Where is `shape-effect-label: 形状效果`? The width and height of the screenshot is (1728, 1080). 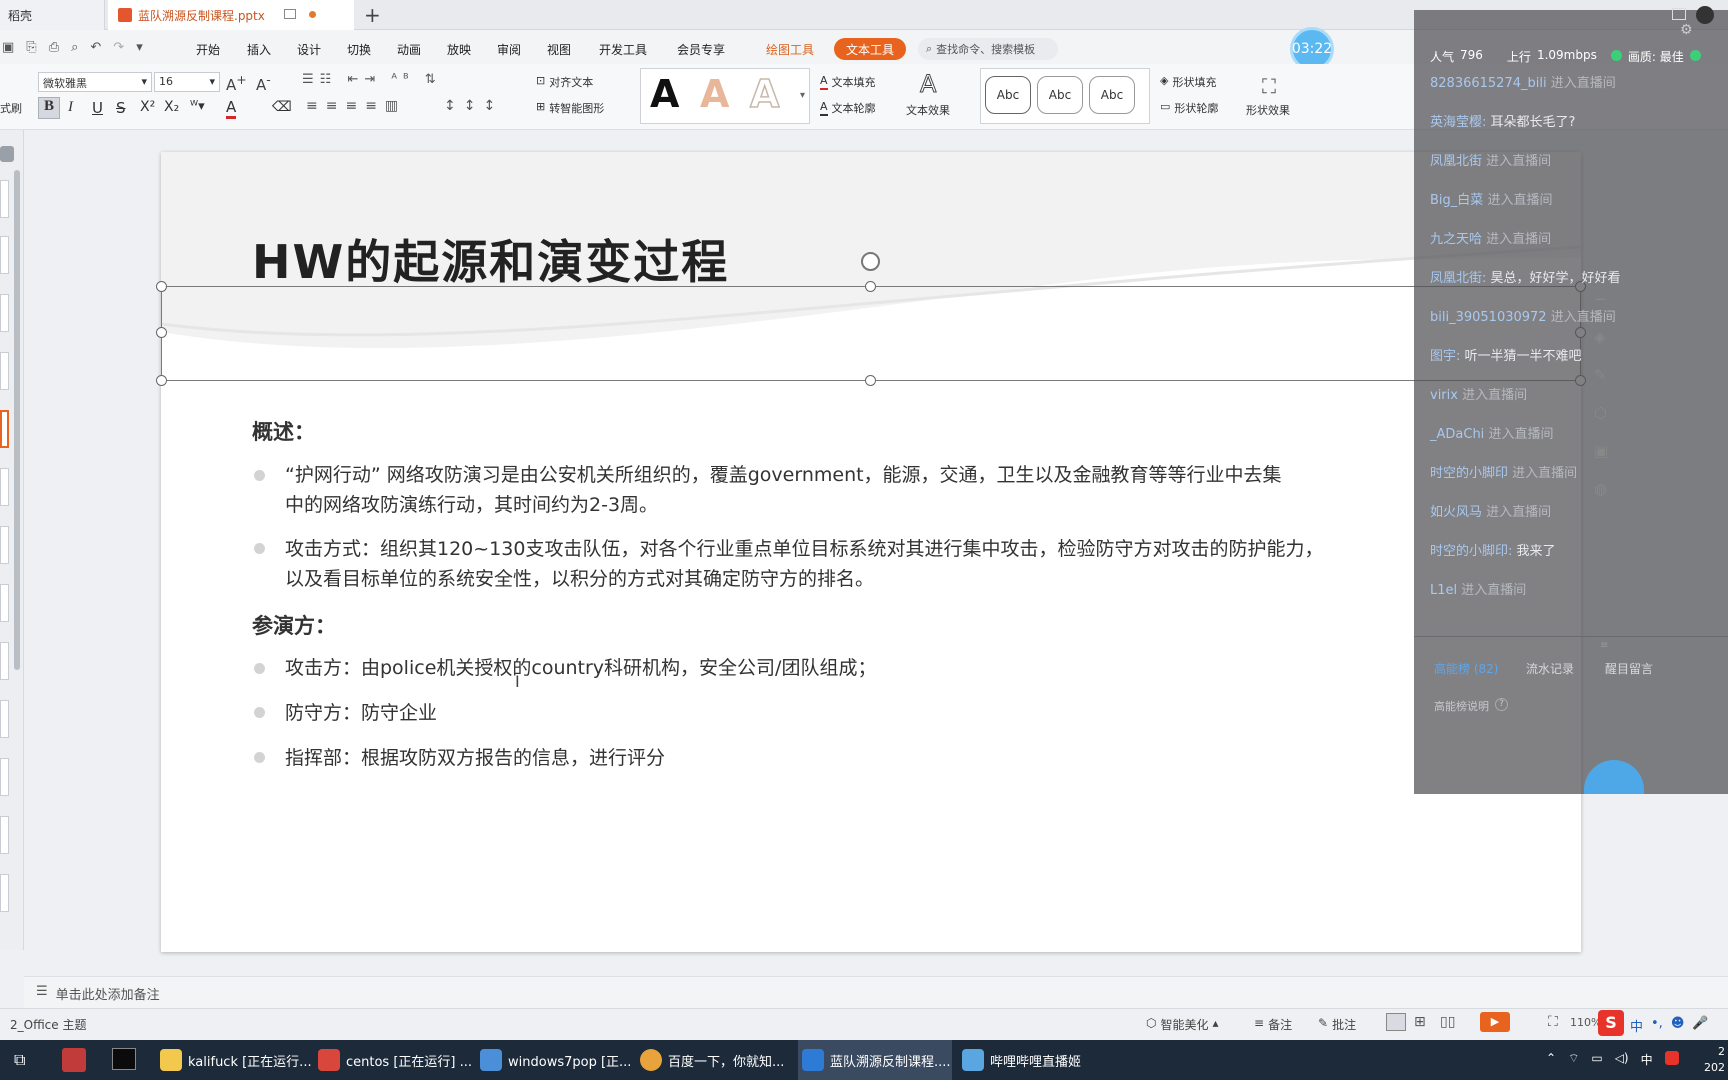 shape-effect-label: 形状效果 is located at coordinates (1268, 110).